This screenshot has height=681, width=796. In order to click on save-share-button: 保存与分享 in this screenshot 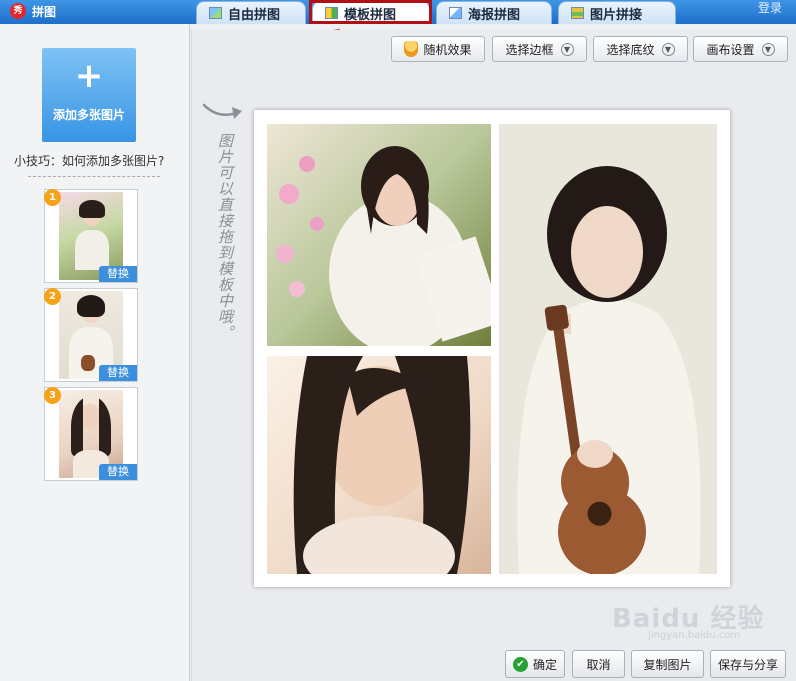, I will do `click(748, 664)`.